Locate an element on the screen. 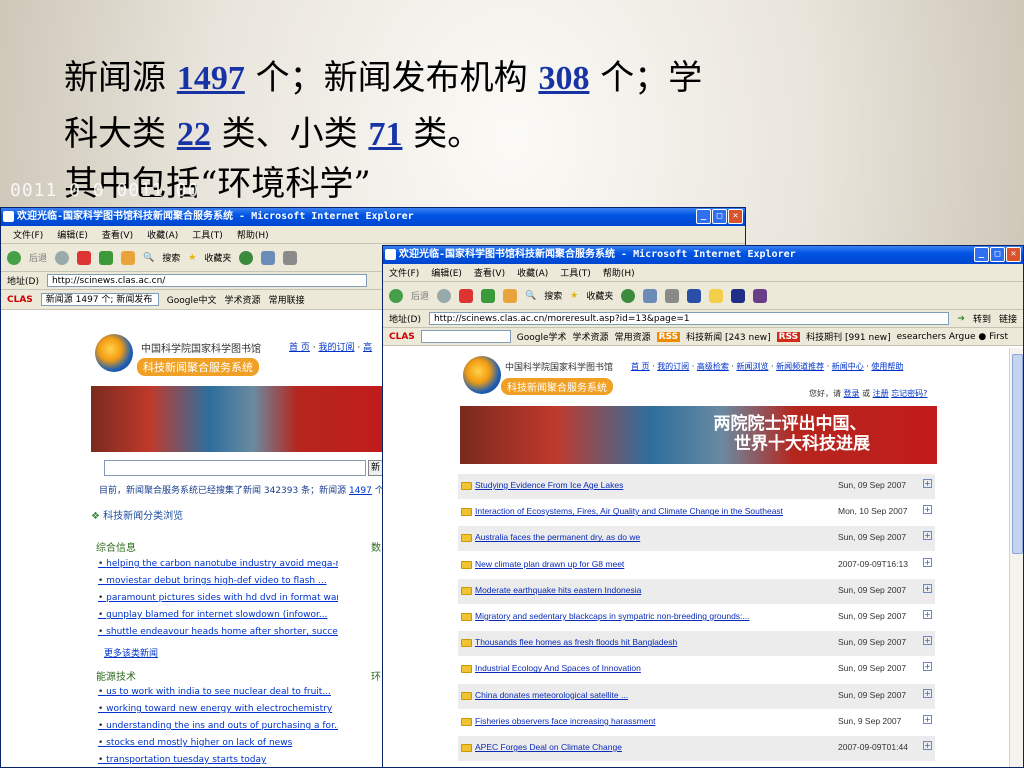 This screenshot has width=1024, height=768. changyong-button: 常用资源 is located at coordinates (633, 336).